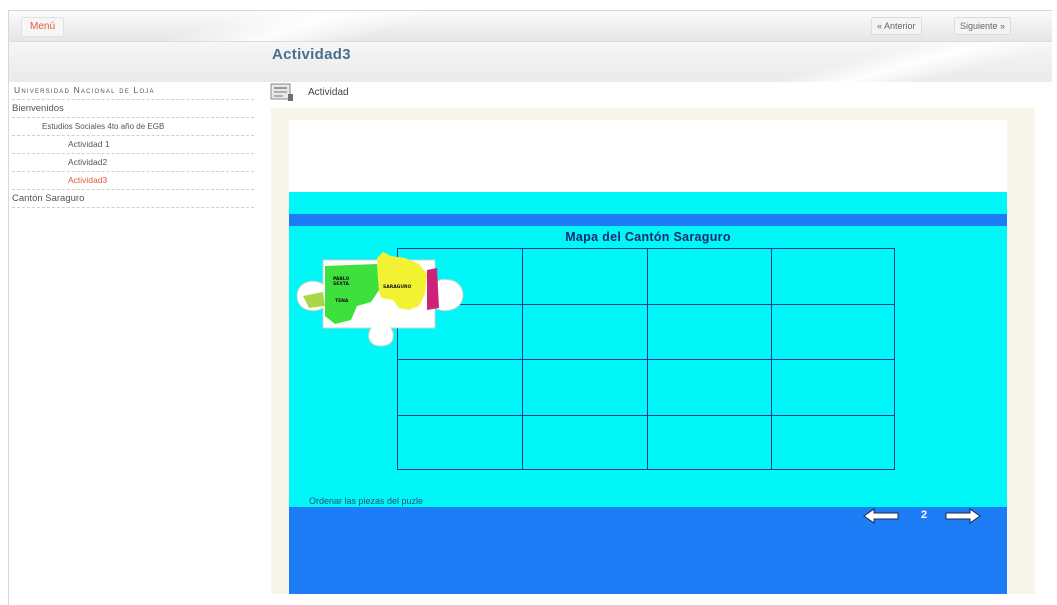 The height and width of the screenshot is (605, 1057). Describe the element at coordinates (366, 501) in the screenshot. I see `puzzle-instruction: Ordenar las piezas del puzle` at that location.